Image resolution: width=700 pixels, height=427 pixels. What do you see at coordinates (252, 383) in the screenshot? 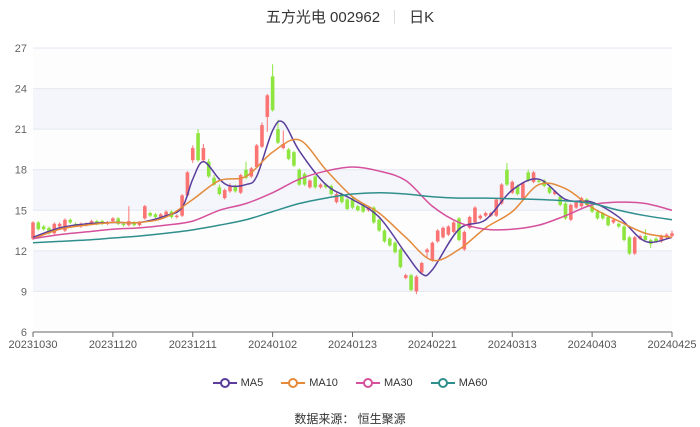
I see `legend-label: MA5` at bounding box center [252, 383].